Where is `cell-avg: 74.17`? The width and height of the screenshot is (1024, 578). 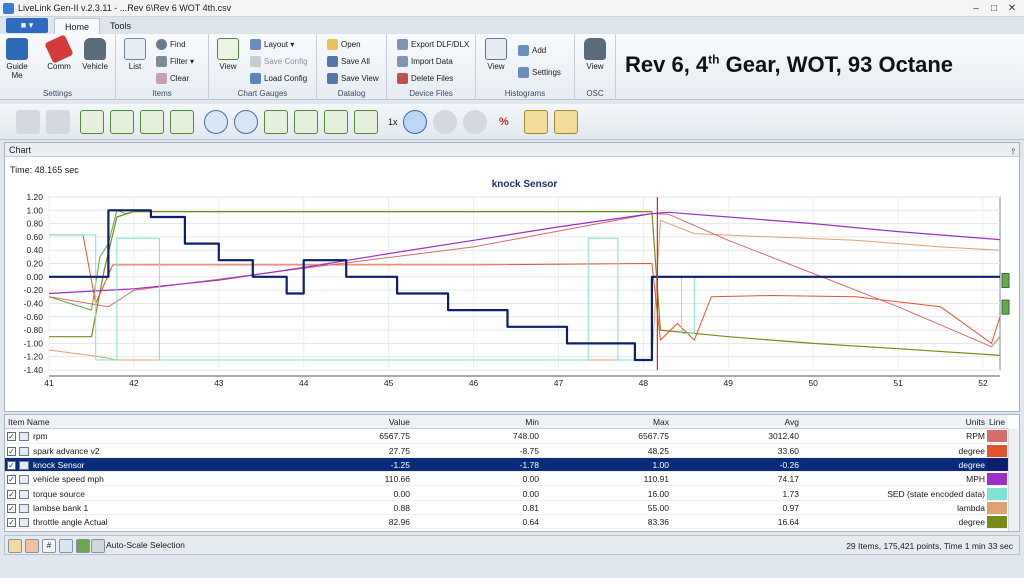
cell-avg: 74.17 is located at coordinates (788, 479).